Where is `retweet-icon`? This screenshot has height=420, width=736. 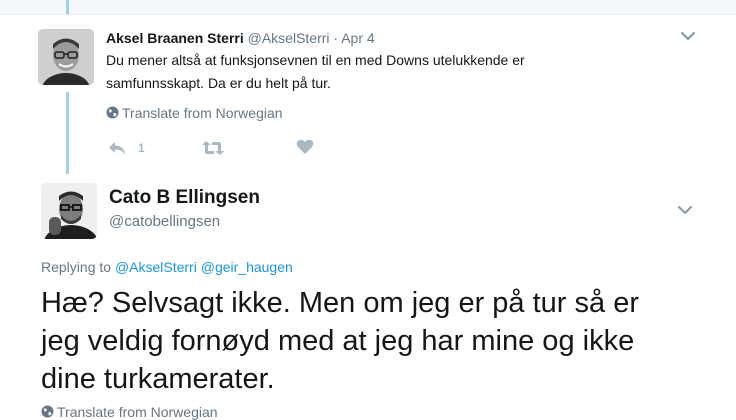 retweet-icon is located at coordinates (213, 148).